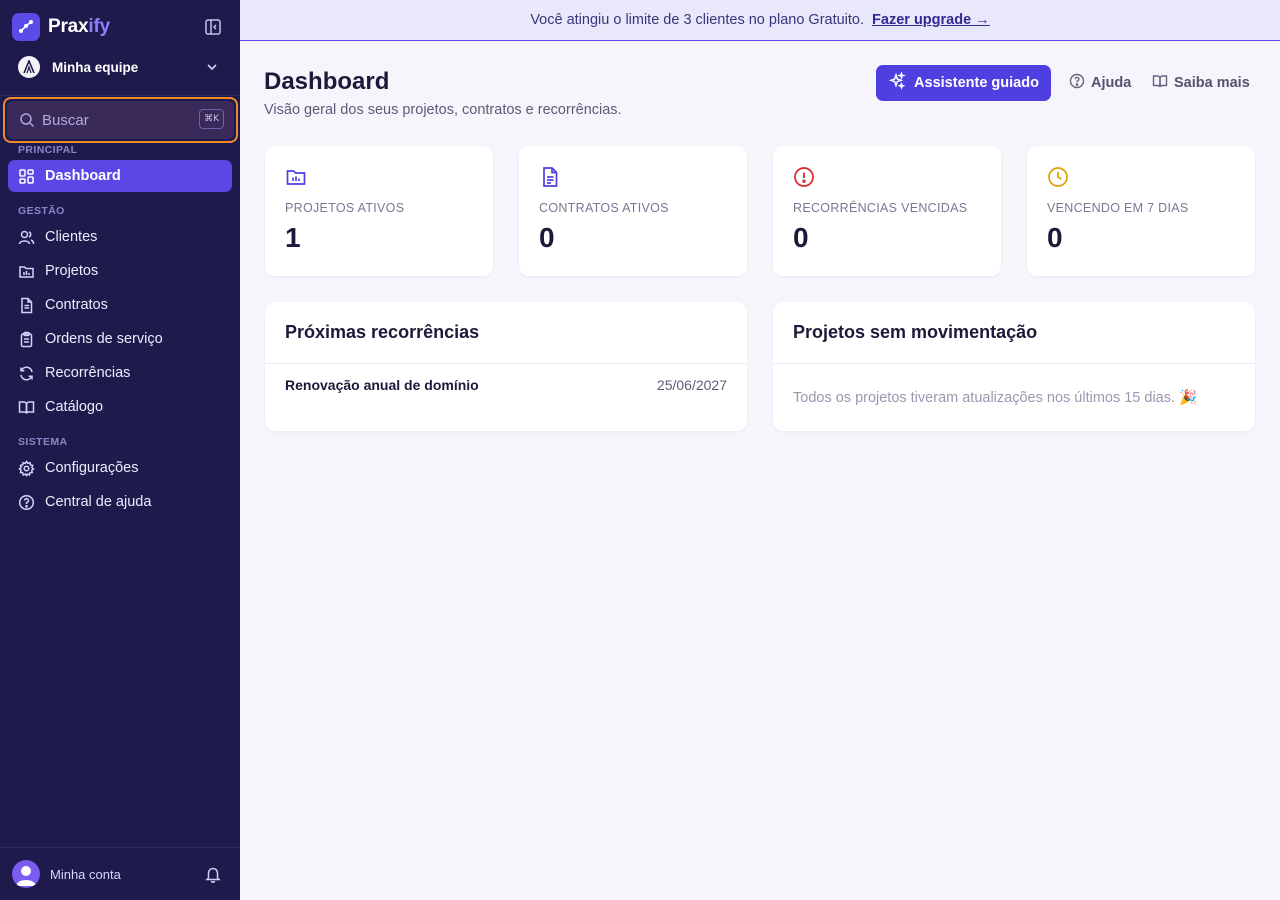 The height and width of the screenshot is (900, 1280). What do you see at coordinates (1111, 83) in the screenshot?
I see `help-label: Ajuda` at bounding box center [1111, 83].